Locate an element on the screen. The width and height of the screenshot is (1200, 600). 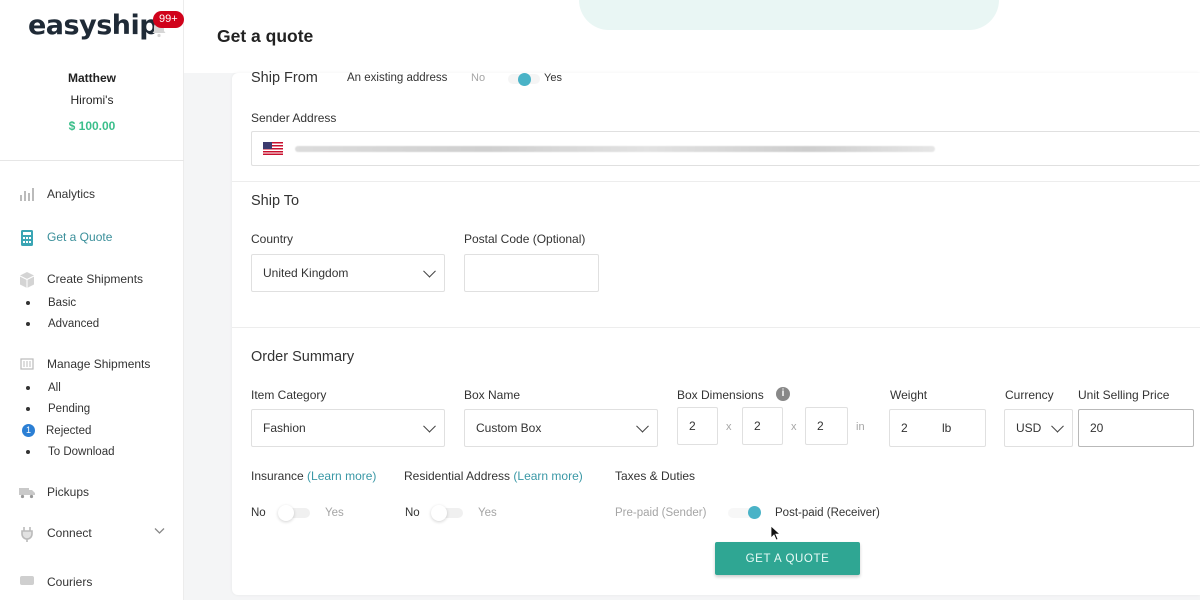
taxes-postpaid-option: Post-paid (Receiver) is located at coordinates (827, 513).